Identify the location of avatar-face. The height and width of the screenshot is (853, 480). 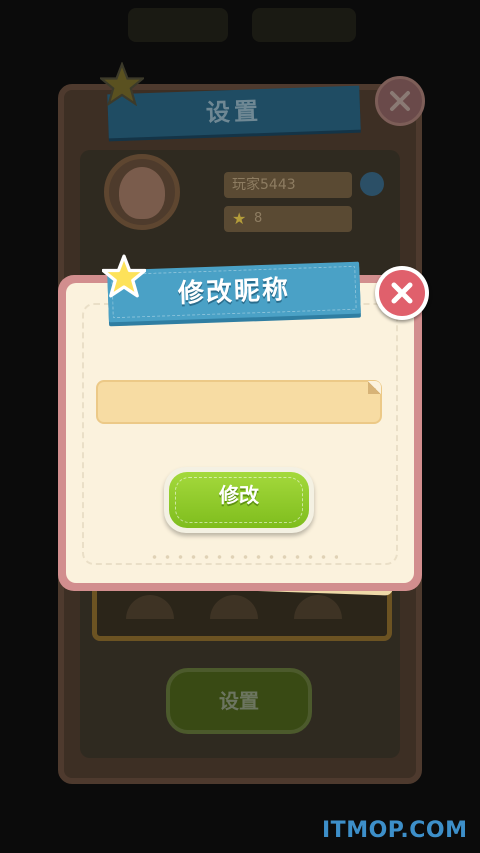
(142, 193).